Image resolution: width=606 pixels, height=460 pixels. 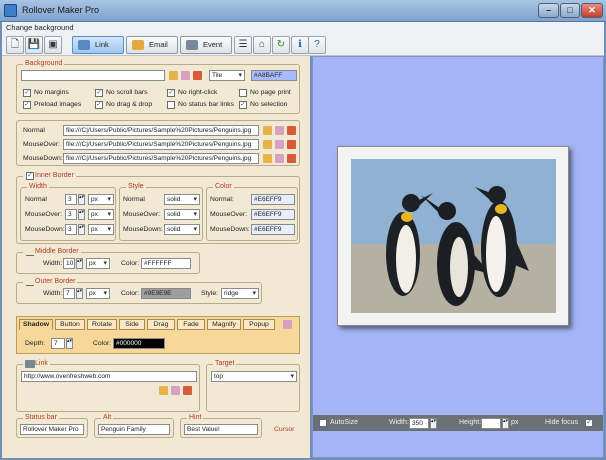 What do you see at coordinates (69, 343) in the screenshot?
I see `shadow-depth-stepper: ▴▾` at bounding box center [69, 343].